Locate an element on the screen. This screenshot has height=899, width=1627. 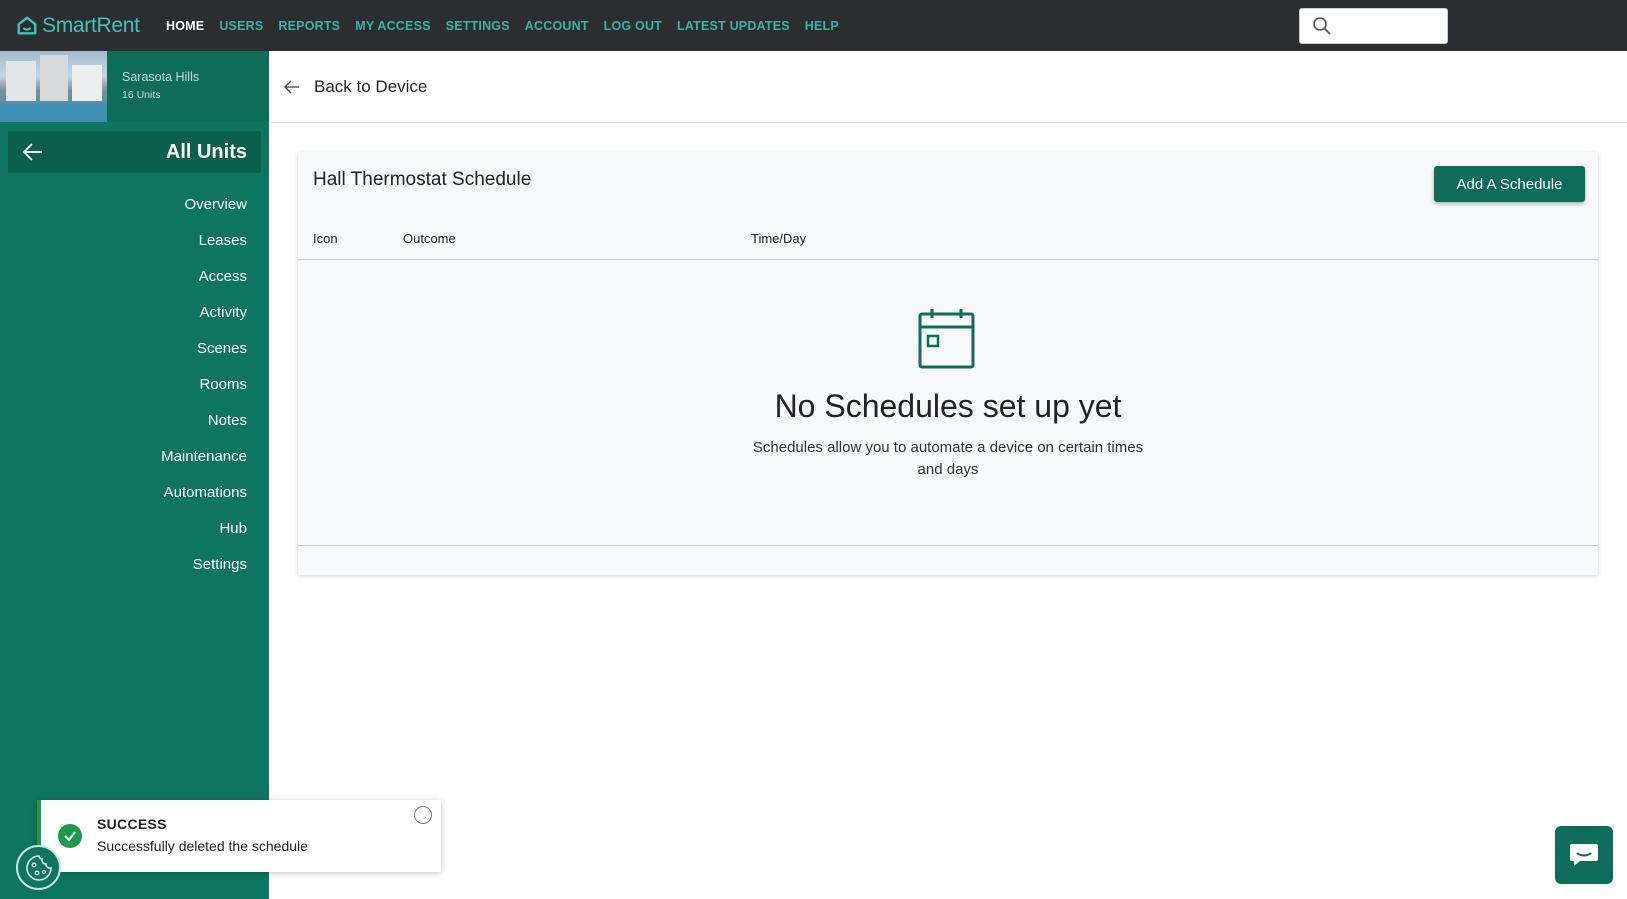
sidebar-item-hub: Hub is located at coordinates (123, 529).